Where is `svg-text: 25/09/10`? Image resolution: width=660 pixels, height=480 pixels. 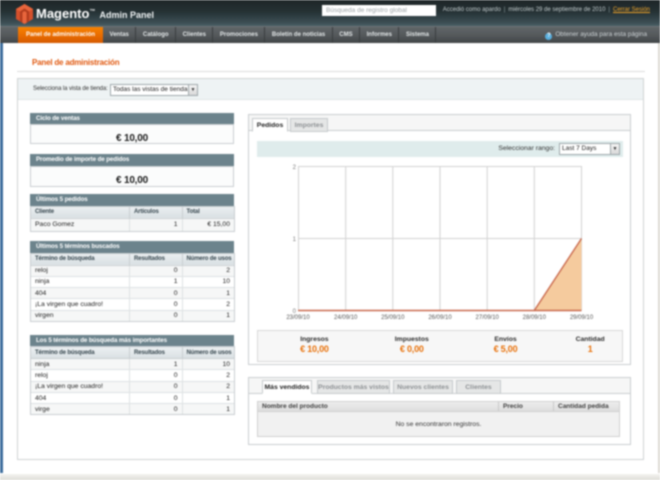 svg-text: 25/09/10 is located at coordinates (393, 318).